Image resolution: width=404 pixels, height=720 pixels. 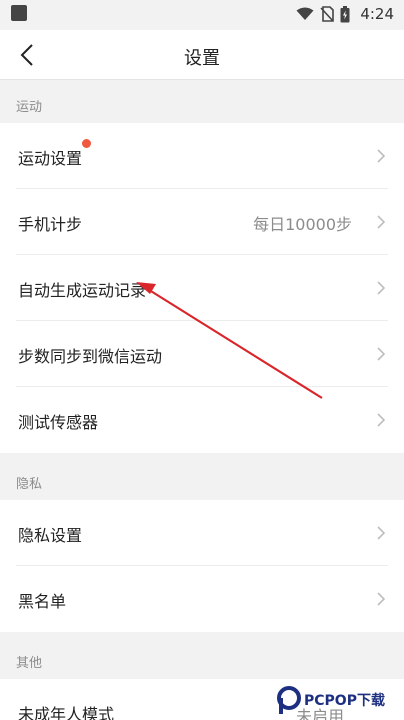 What do you see at coordinates (327, 14) in the screenshot?
I see `no-sim-icon` at bounding box center [327, 14].